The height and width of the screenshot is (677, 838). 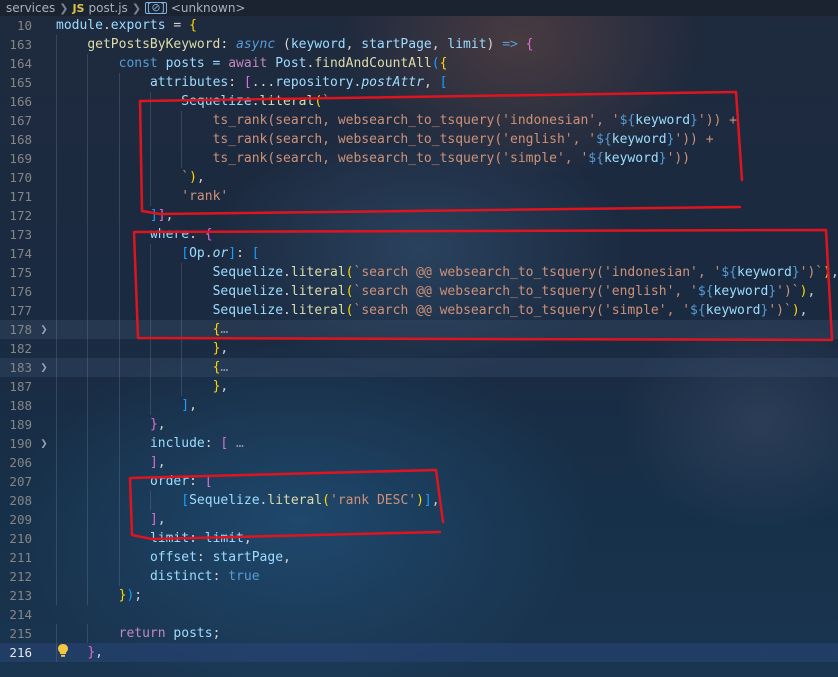 I want to click on code-line: 188],, so click(x=419, y=405).